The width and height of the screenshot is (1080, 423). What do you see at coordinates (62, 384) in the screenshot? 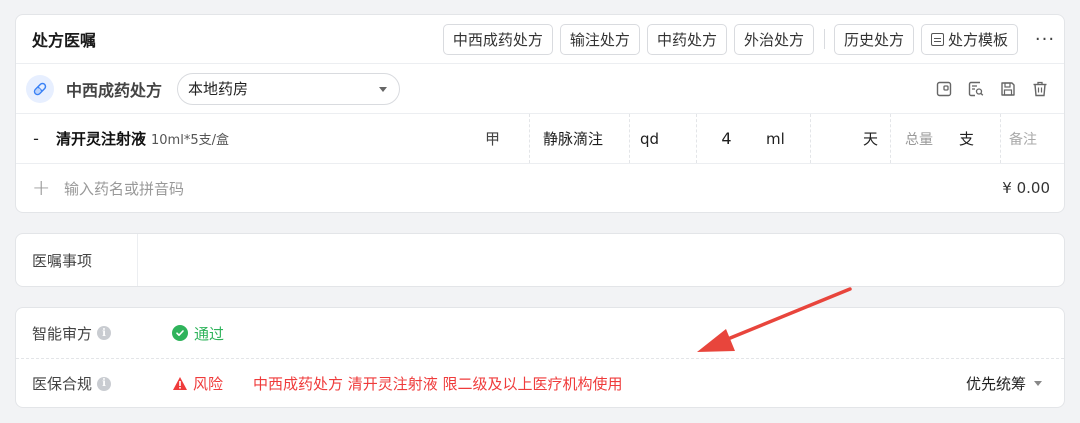
I see `insurance-compliance-label: 医保合规` at bounding box center [62, 384].